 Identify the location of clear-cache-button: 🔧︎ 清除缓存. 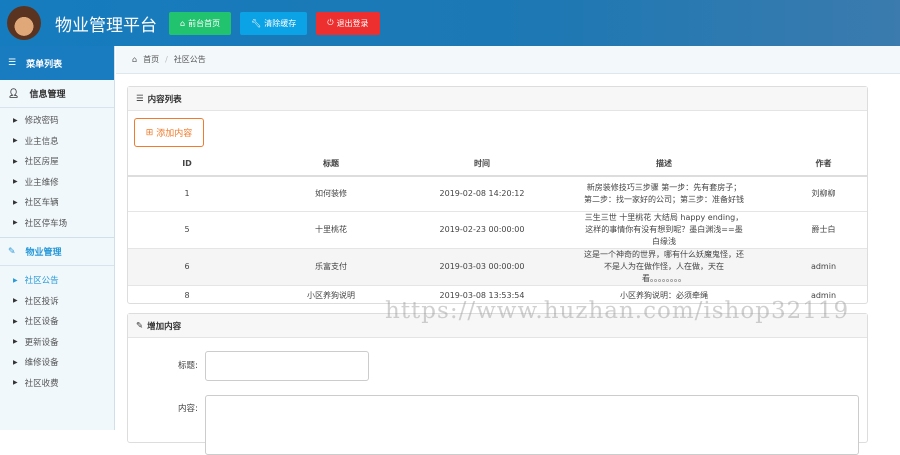
(274, 23).